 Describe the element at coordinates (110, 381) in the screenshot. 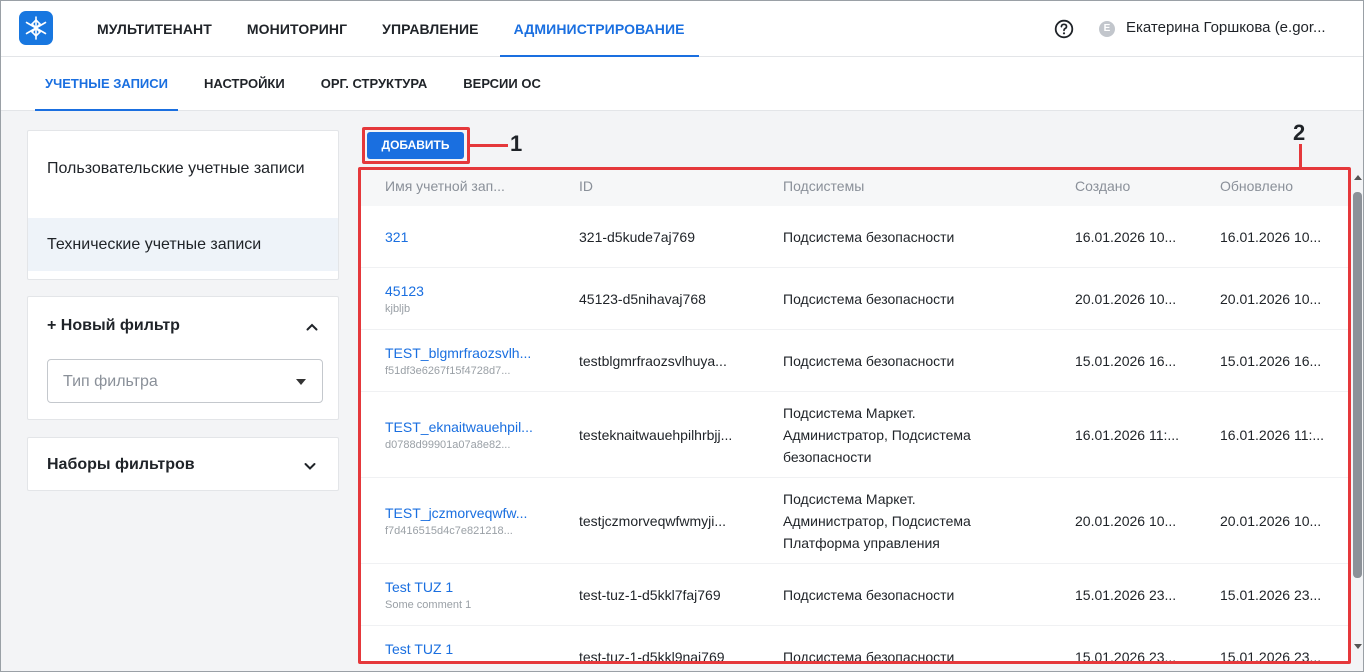

I see `filter-type-placeholder: Тип фильтра` at that location.